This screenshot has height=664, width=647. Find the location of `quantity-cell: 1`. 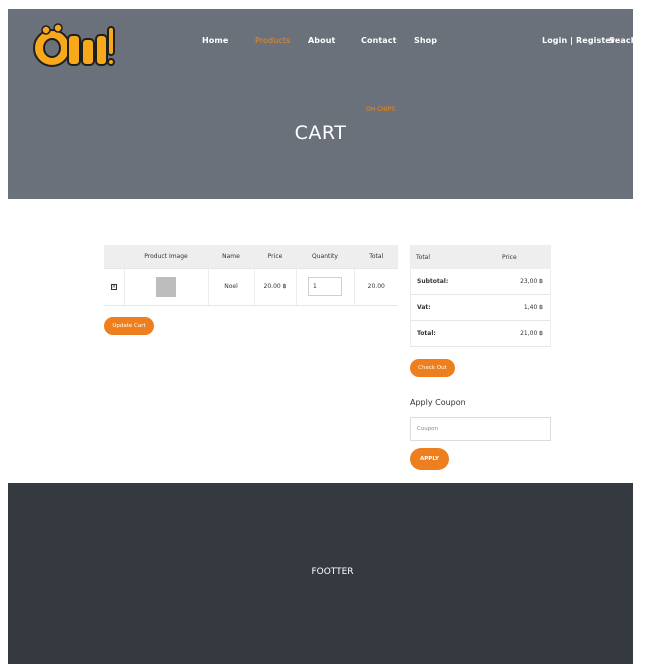

quantity-cell: 1 is located at coordinates (324, 286).